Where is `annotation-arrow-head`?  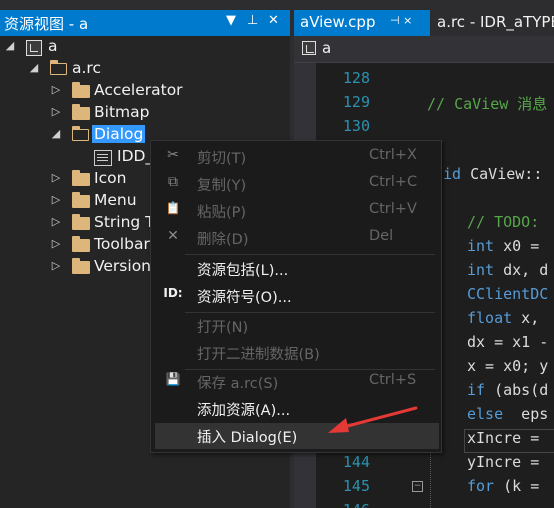 annotation-arrow-head is located at coordinates (338, 425).